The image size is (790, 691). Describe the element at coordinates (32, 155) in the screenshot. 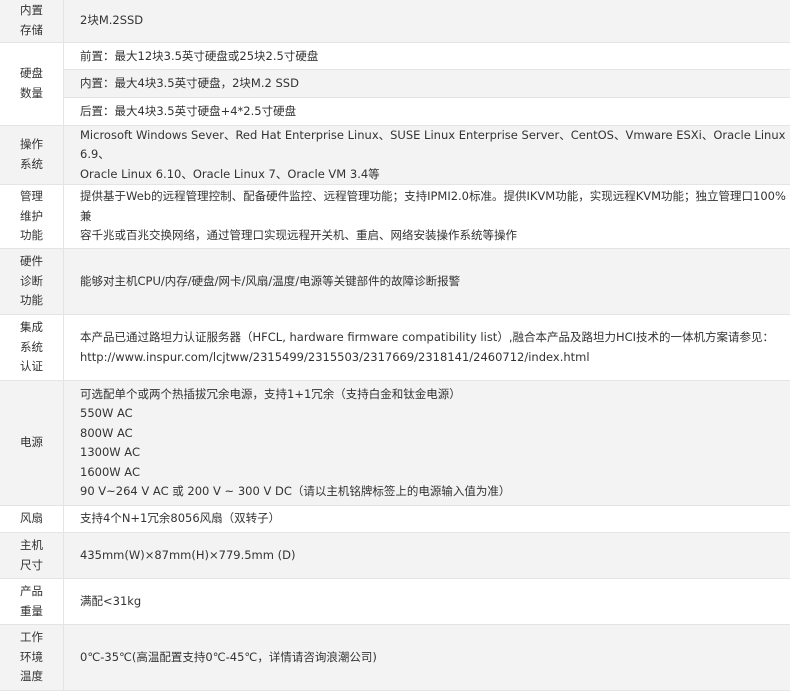

I see `row-label: 操作系统` at that location.